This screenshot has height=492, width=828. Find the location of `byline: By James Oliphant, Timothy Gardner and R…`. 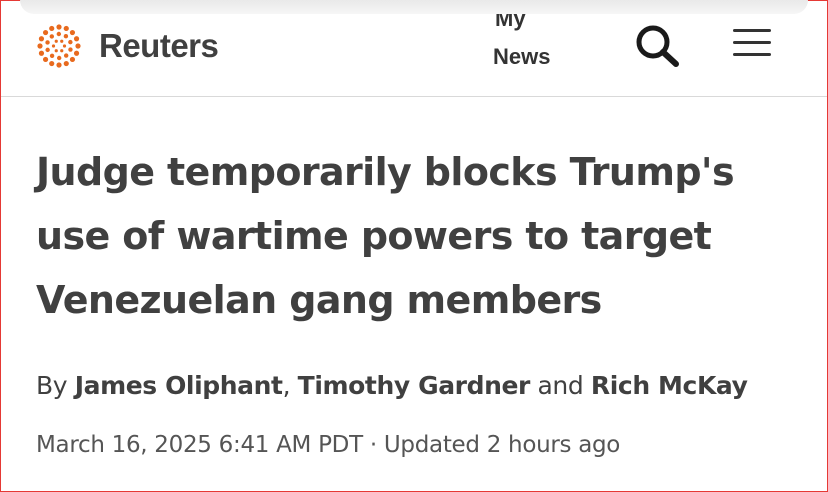

byline: By James Oliphant, Timothy Gardner and R… is located at coordinates (392, 385).